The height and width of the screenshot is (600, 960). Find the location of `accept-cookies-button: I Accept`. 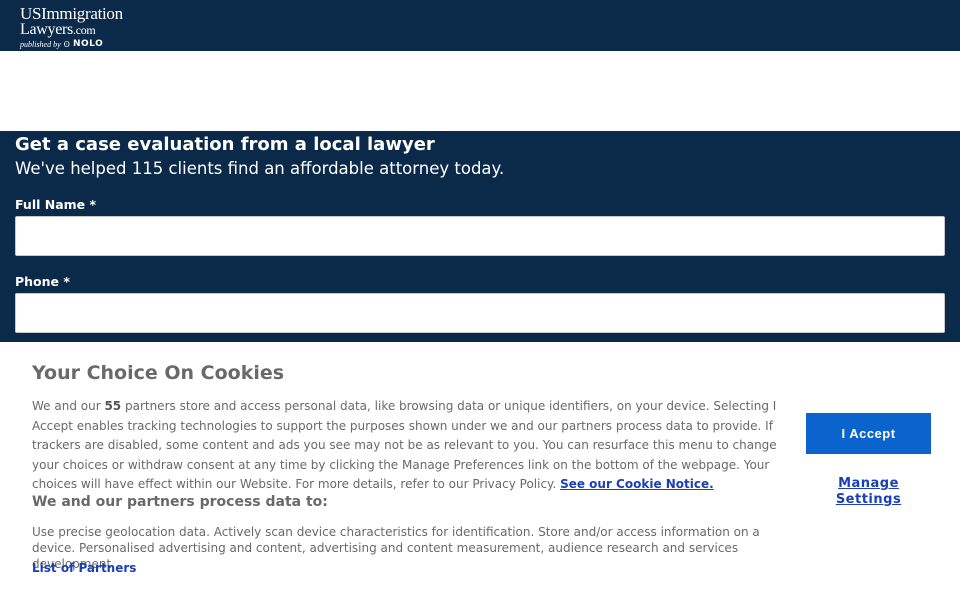

accept-cookies-button: I Accept is located at coordinates (868, 433).